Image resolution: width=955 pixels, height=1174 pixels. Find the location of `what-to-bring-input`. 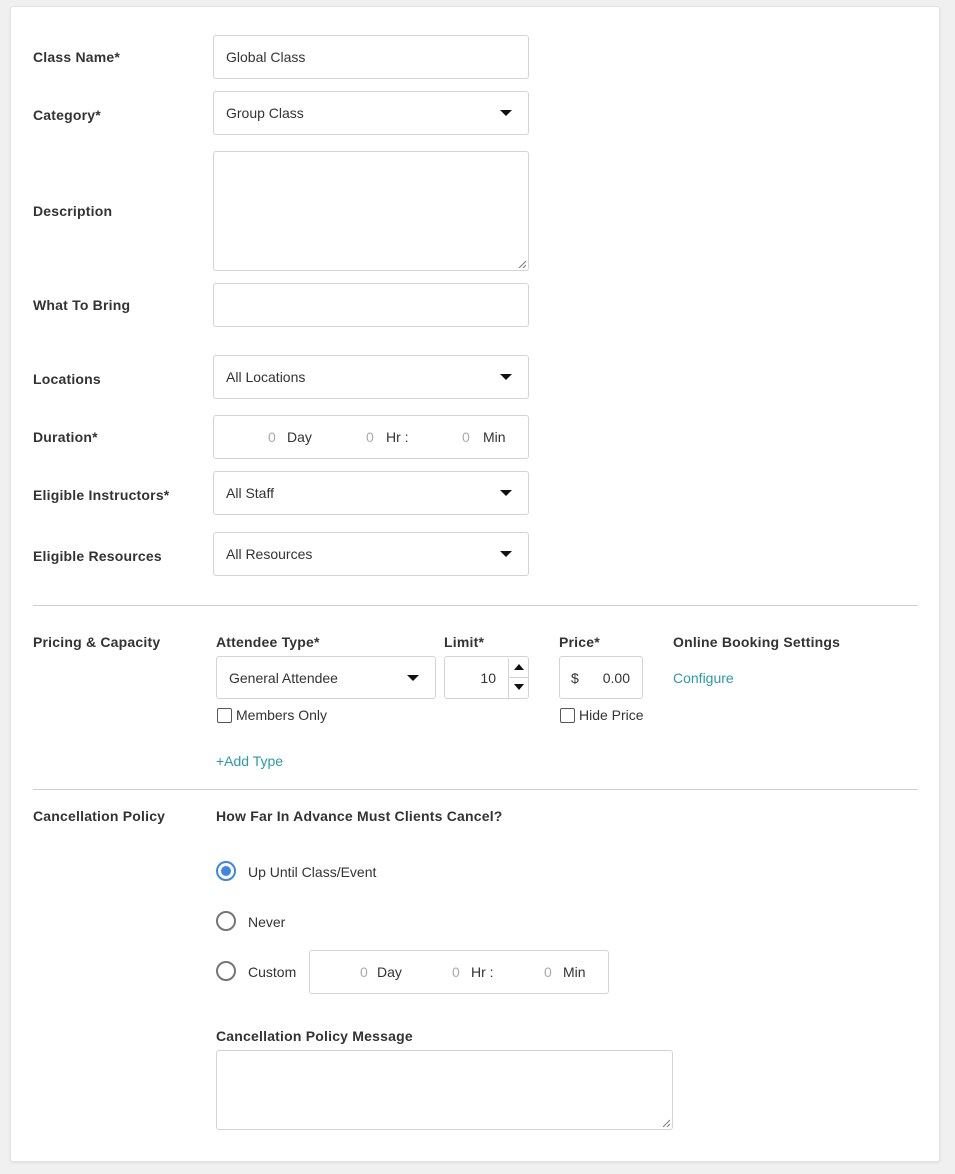

what-to-bring-input is located at coordinates (371, 305).